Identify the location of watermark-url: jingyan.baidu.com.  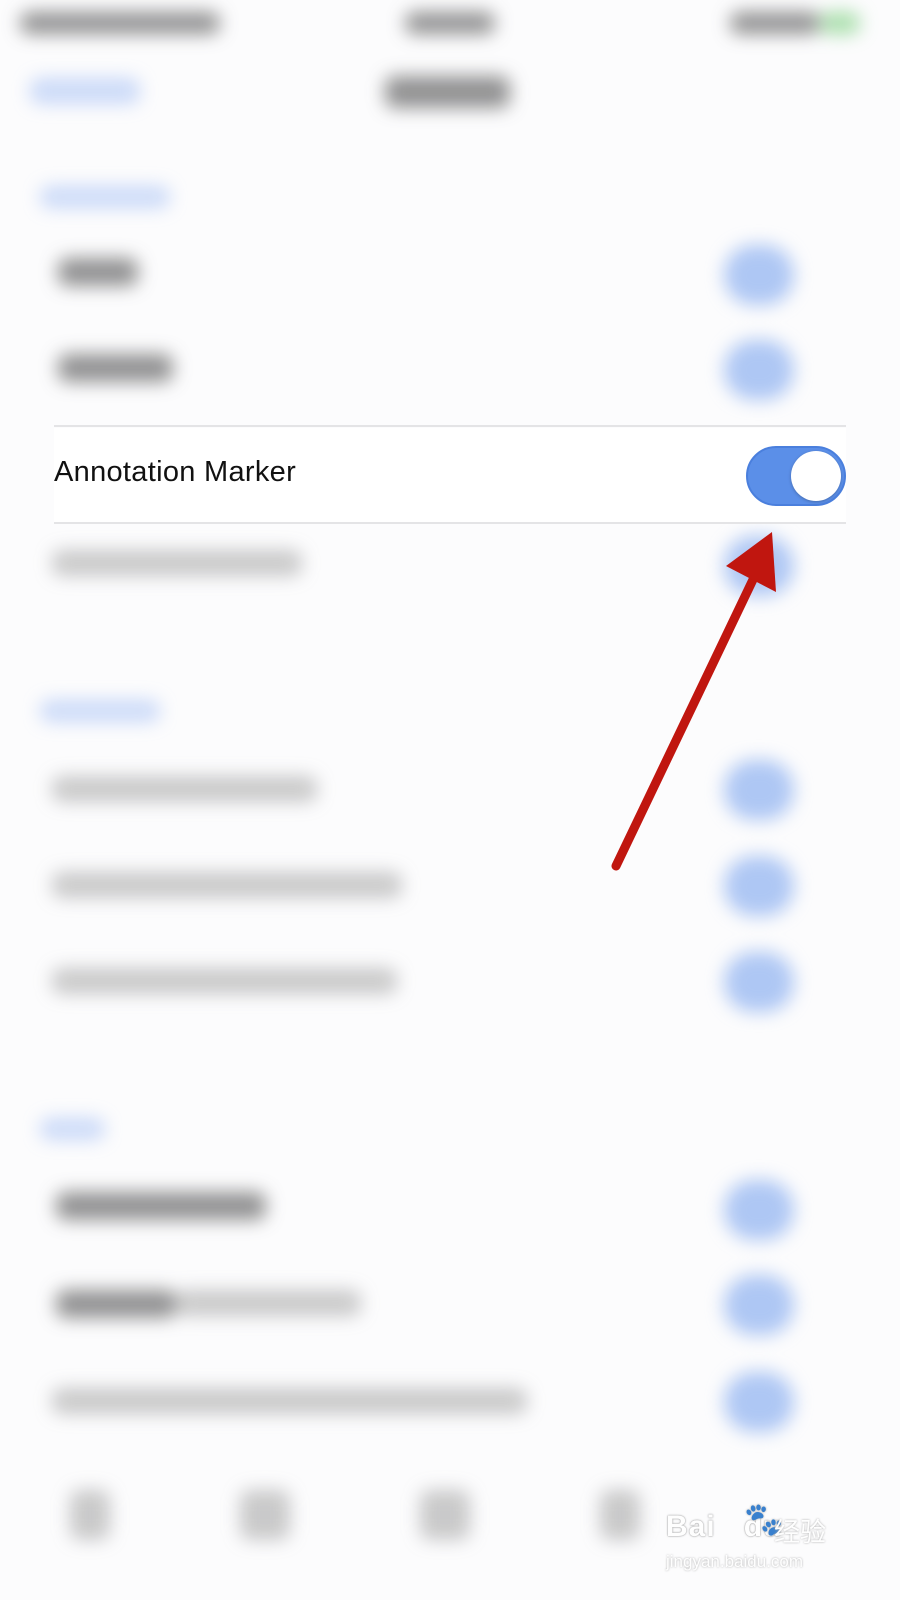
(735, 1561).